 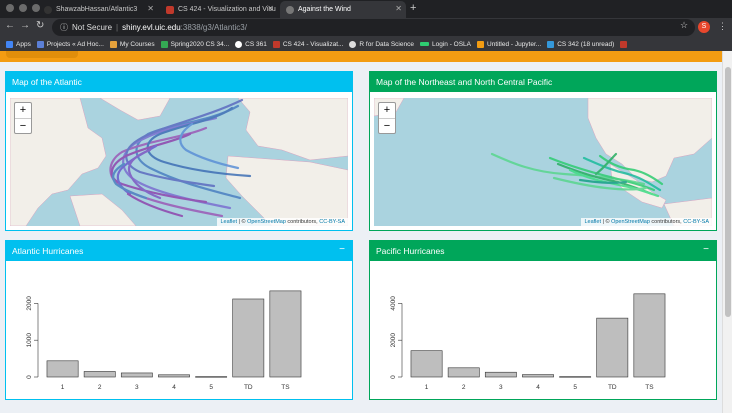 I want to click on url-text: shiny.evl.uic.edu:3838/g3/Atlantic3/, so click(x=184, y=27).